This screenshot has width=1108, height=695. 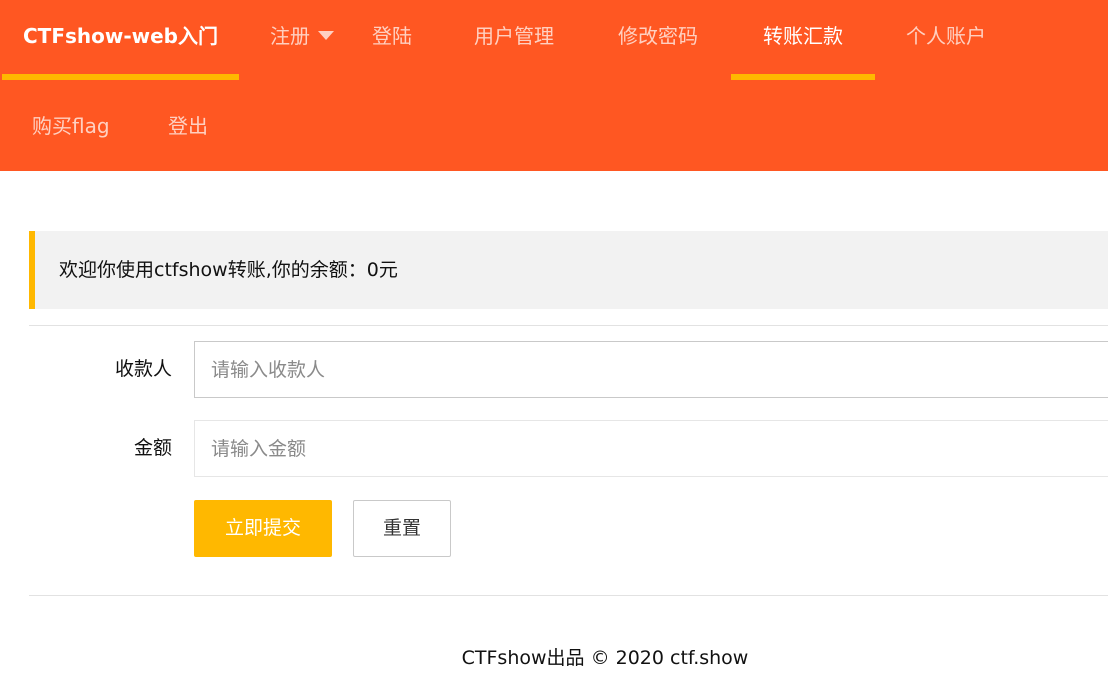 What do you see at coordinates (392, 36) in the screenshot?
I see `nav-item-label: 登陆` at bounding box center [392, 36].